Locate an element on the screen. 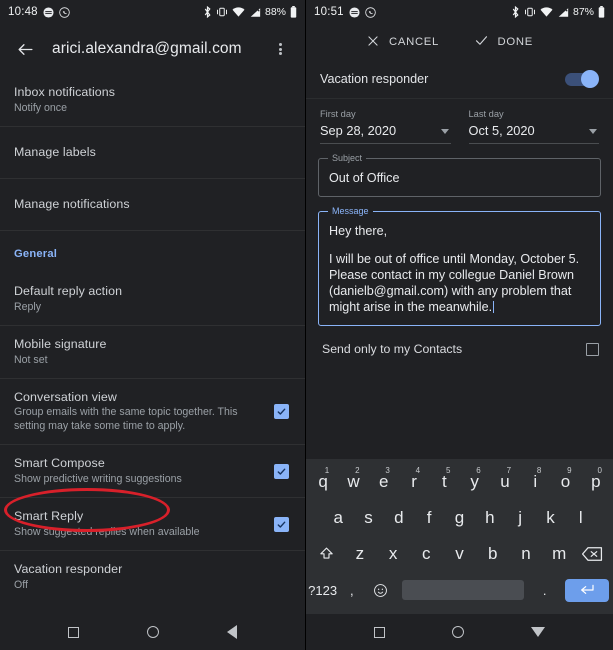  account-email-title: arici.alexandra@gmail.com is located at coordinates (147, 48).